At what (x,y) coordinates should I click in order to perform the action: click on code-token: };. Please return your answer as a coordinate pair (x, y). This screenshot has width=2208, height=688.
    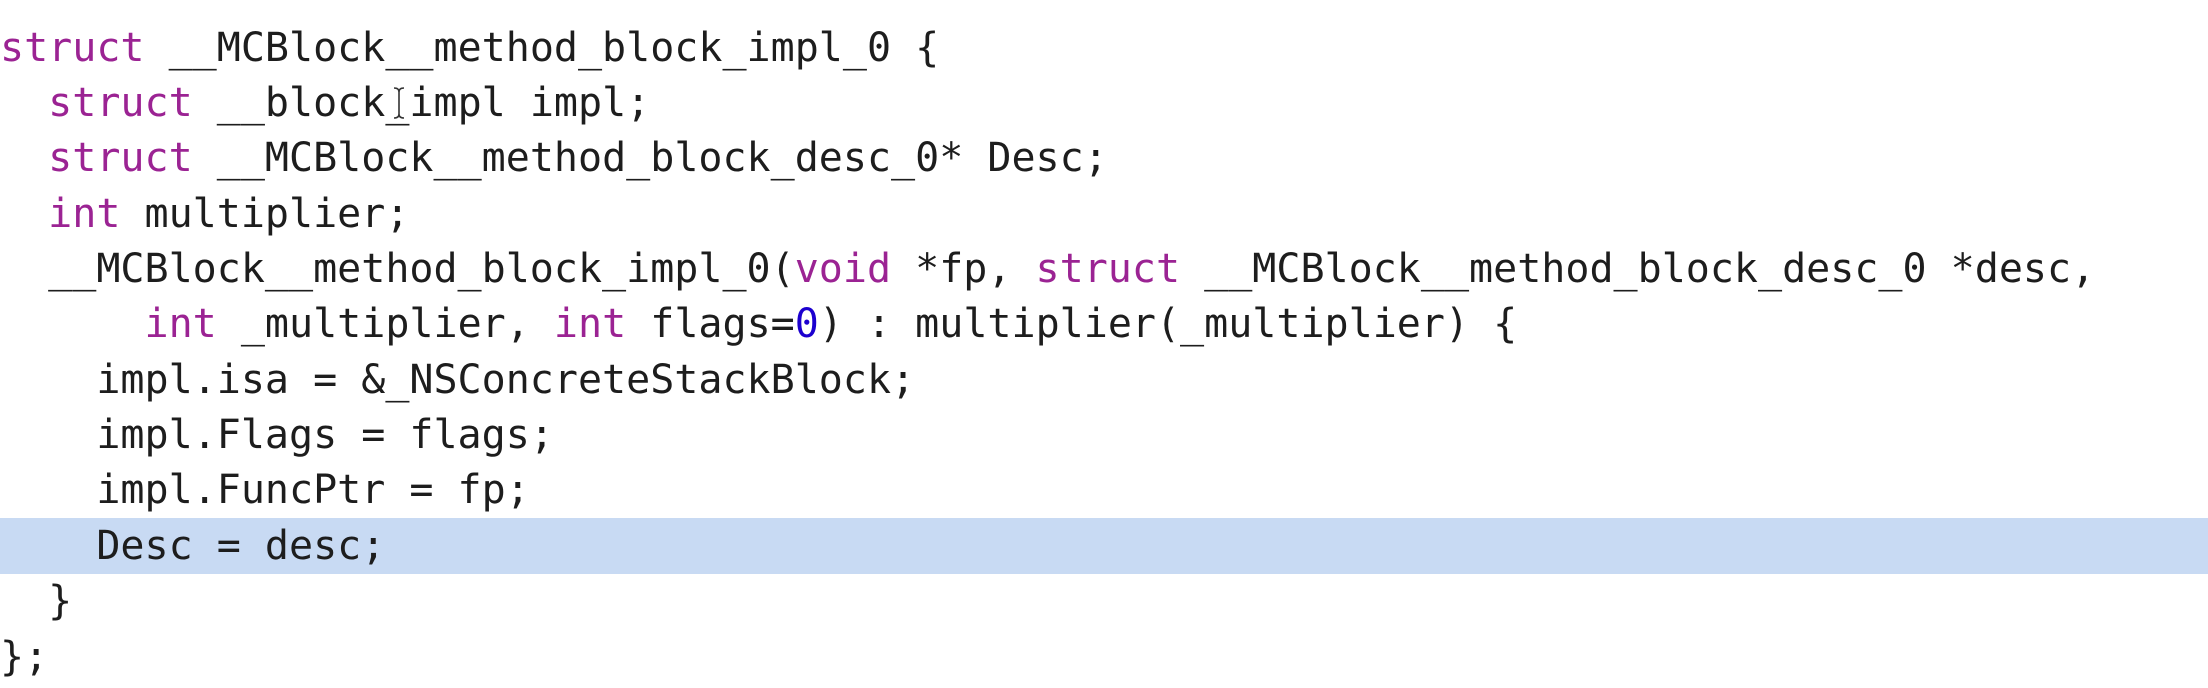
    Looking at the image, I should click on (24, 657).